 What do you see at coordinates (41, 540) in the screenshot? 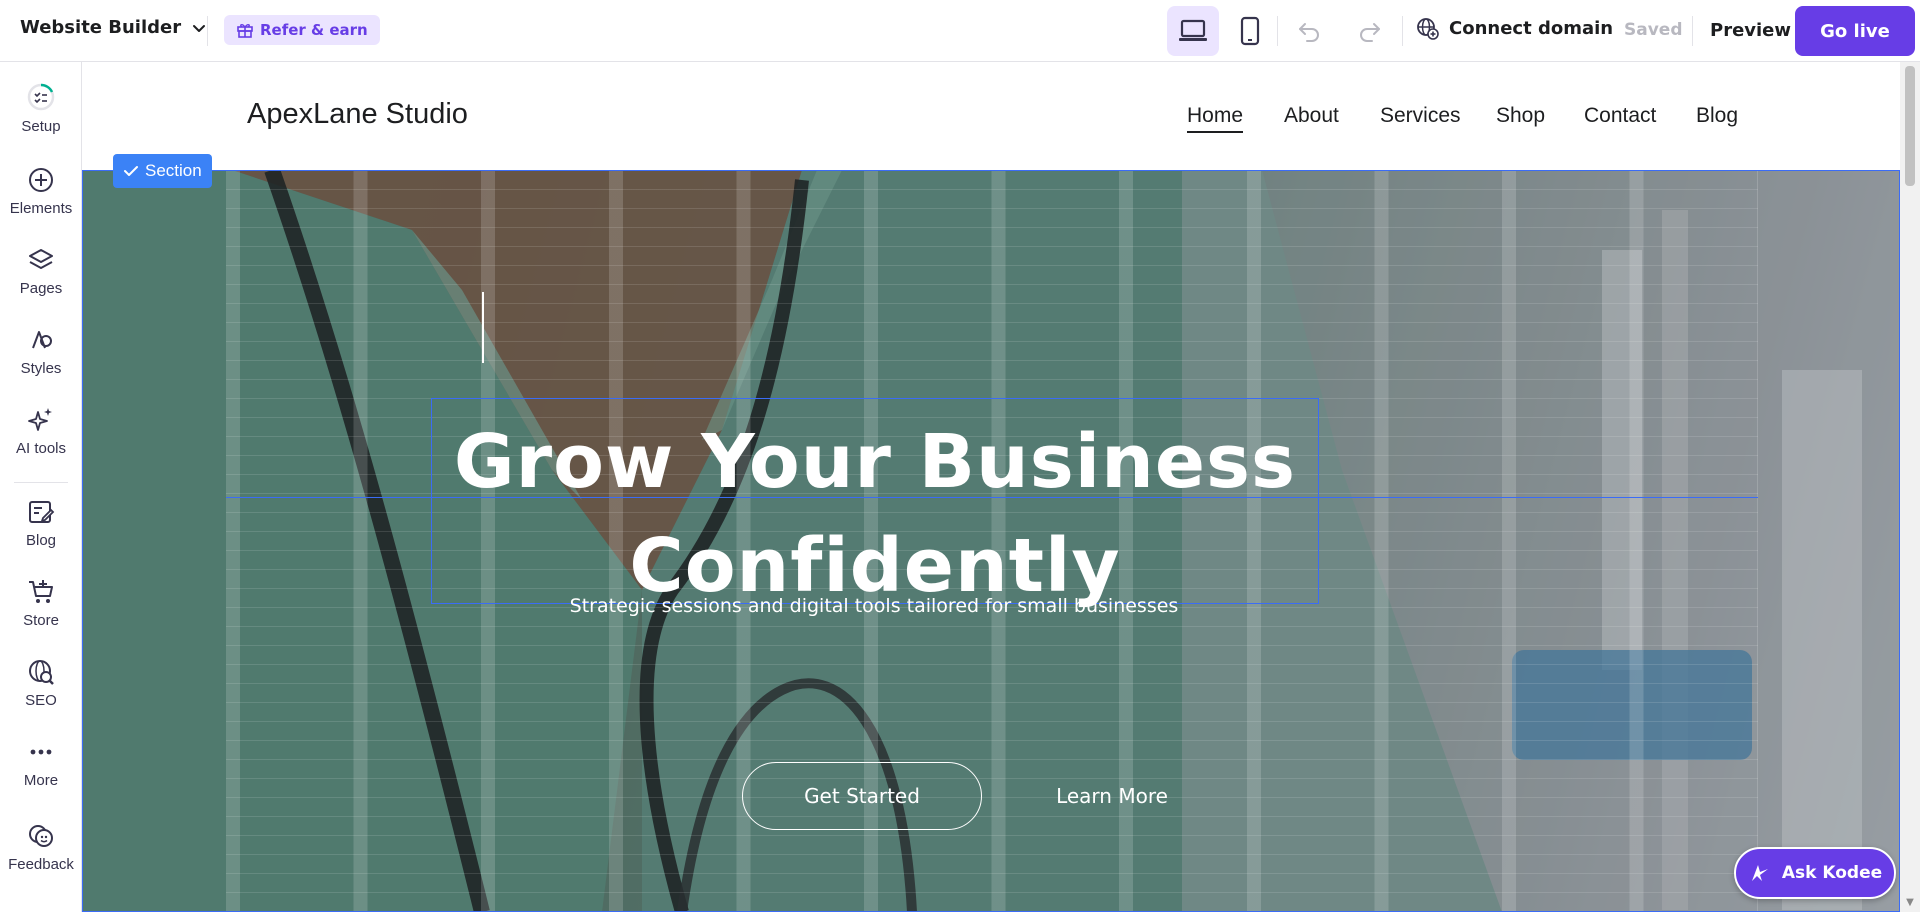
I see `sidebar-label-blog: Blog` at bounding box center [41, 540].